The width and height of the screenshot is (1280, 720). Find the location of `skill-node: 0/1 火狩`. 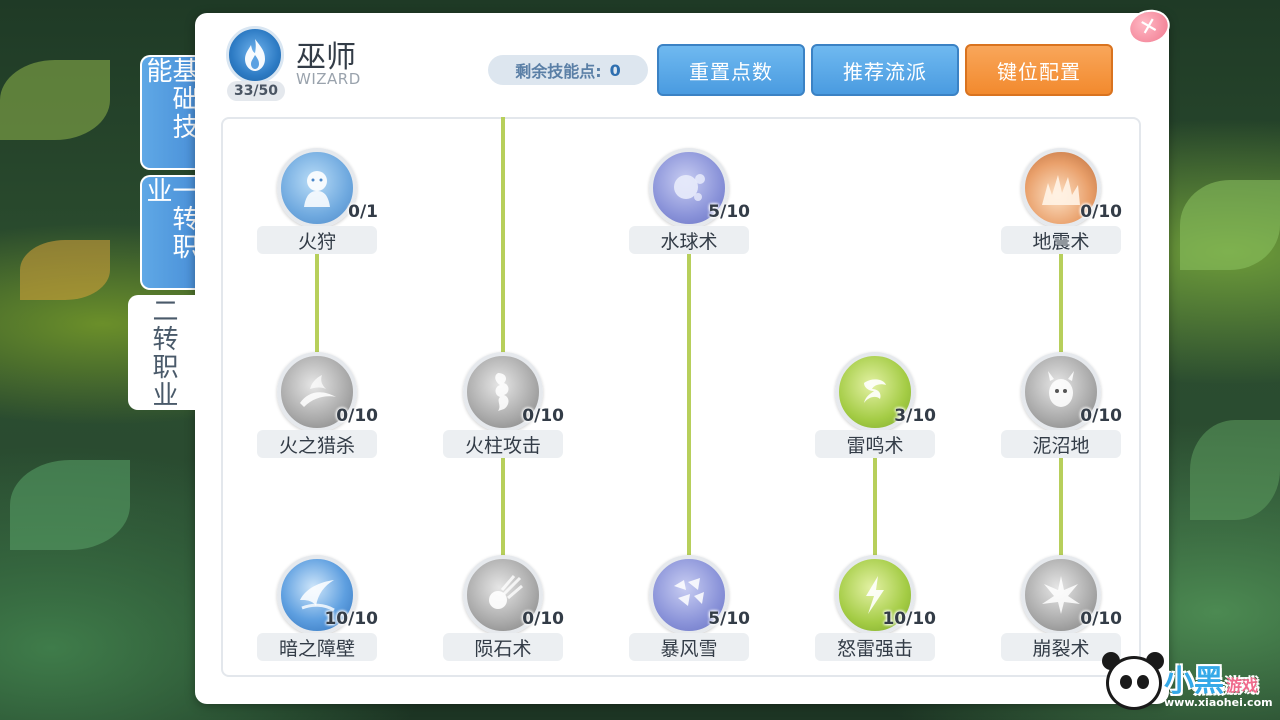

skill-node: 0/1 火狩 is located at coordinates (317, 208).